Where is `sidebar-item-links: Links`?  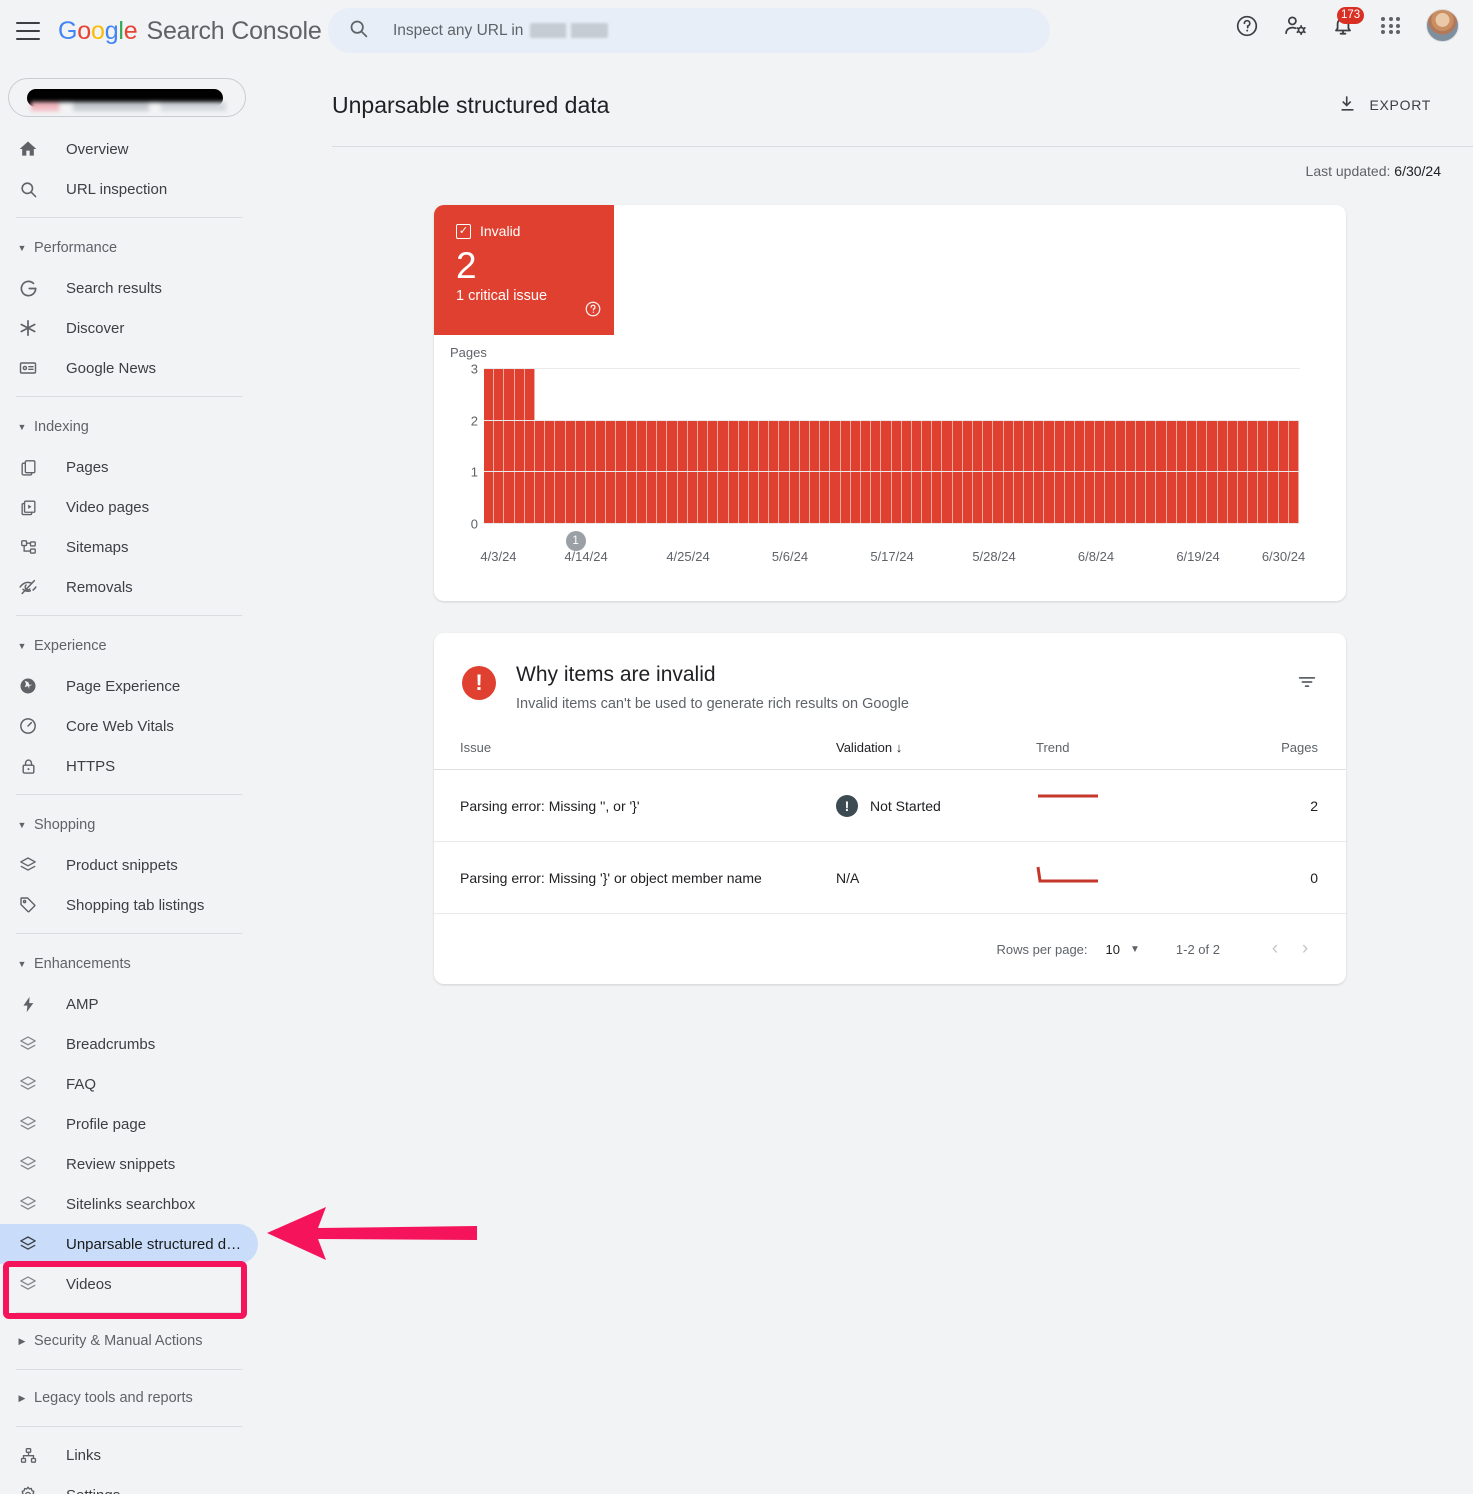 sidebar-item-links: Links is located at coordinates (129, 1455).